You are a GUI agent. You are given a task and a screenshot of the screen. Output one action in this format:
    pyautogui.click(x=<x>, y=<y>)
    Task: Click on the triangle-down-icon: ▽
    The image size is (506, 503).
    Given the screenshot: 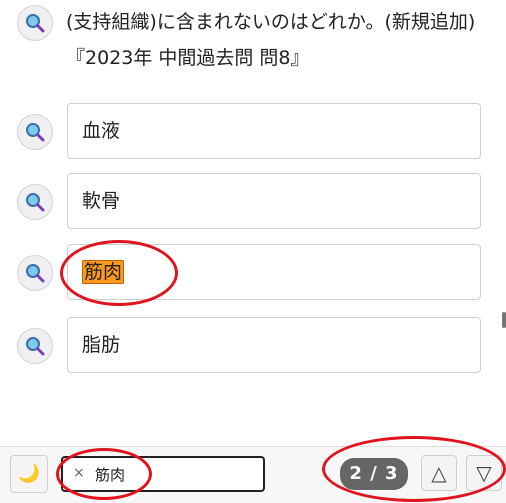 What is the action you would take?
    pyautogui.click(x=484, y=473)
    